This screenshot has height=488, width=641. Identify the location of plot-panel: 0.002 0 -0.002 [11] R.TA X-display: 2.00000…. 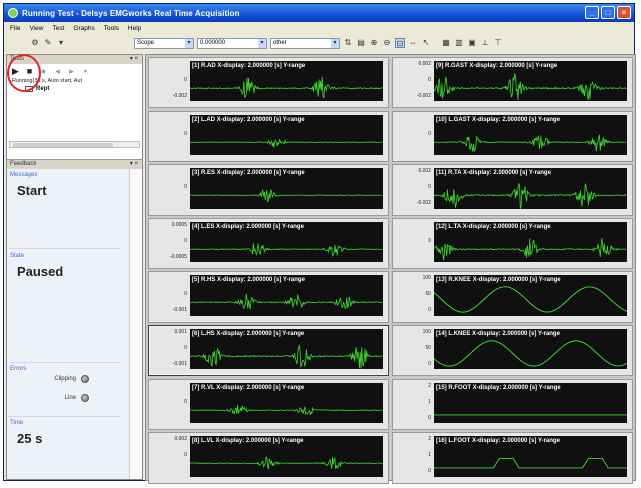
(512, 190).